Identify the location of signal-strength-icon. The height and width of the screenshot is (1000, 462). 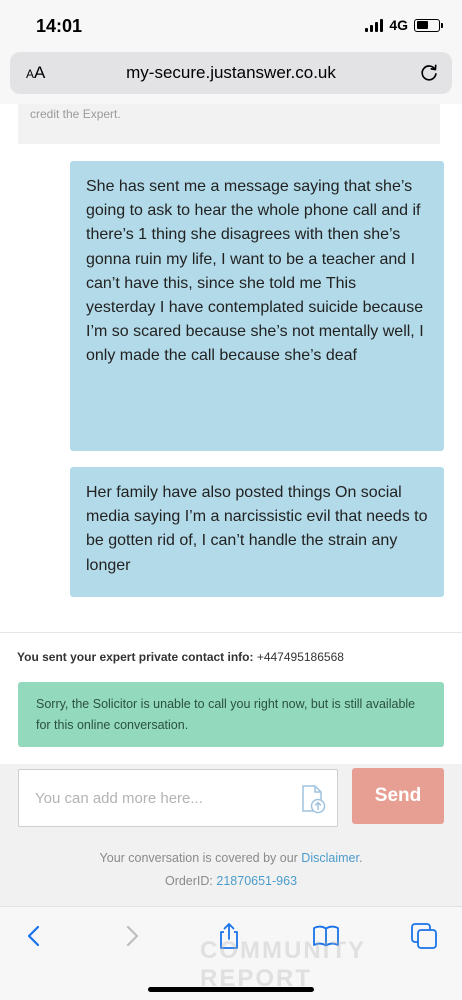
(374, 25).